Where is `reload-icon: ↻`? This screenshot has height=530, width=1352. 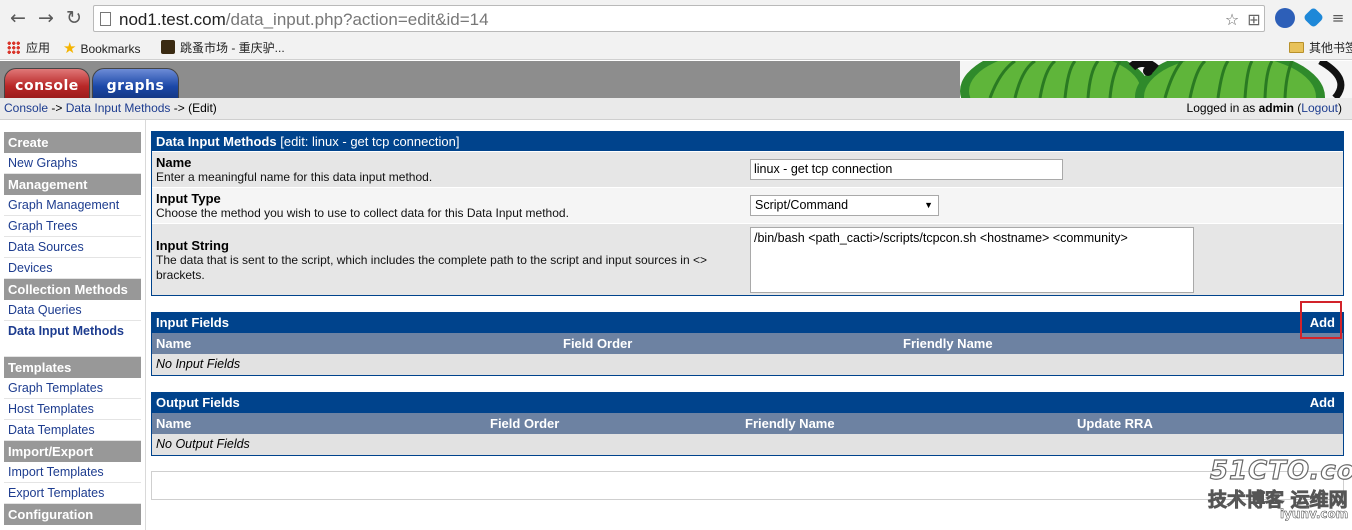
reload-icon: ↻ is located at coordinates (74, 18).